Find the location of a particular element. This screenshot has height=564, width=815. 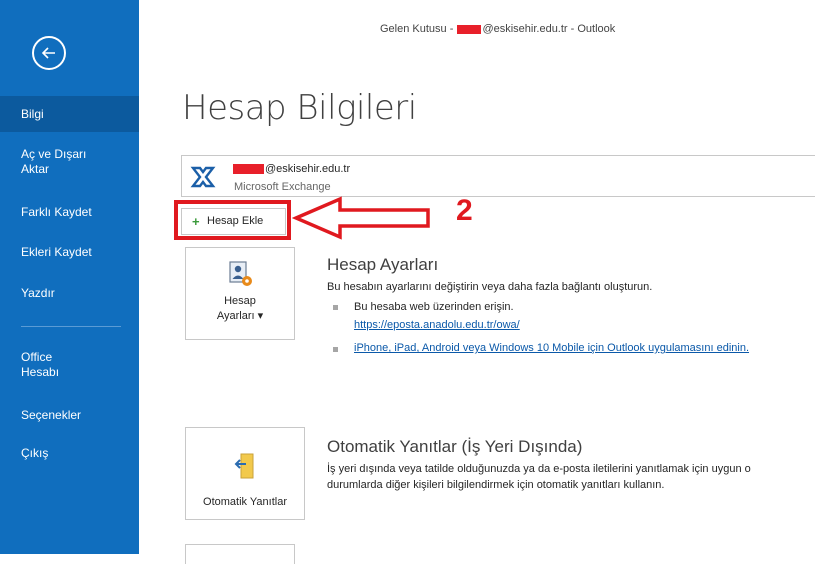

nav-item-ekleri-kaydet: Ekleri Kaydet is located at coordinates (69, 252).